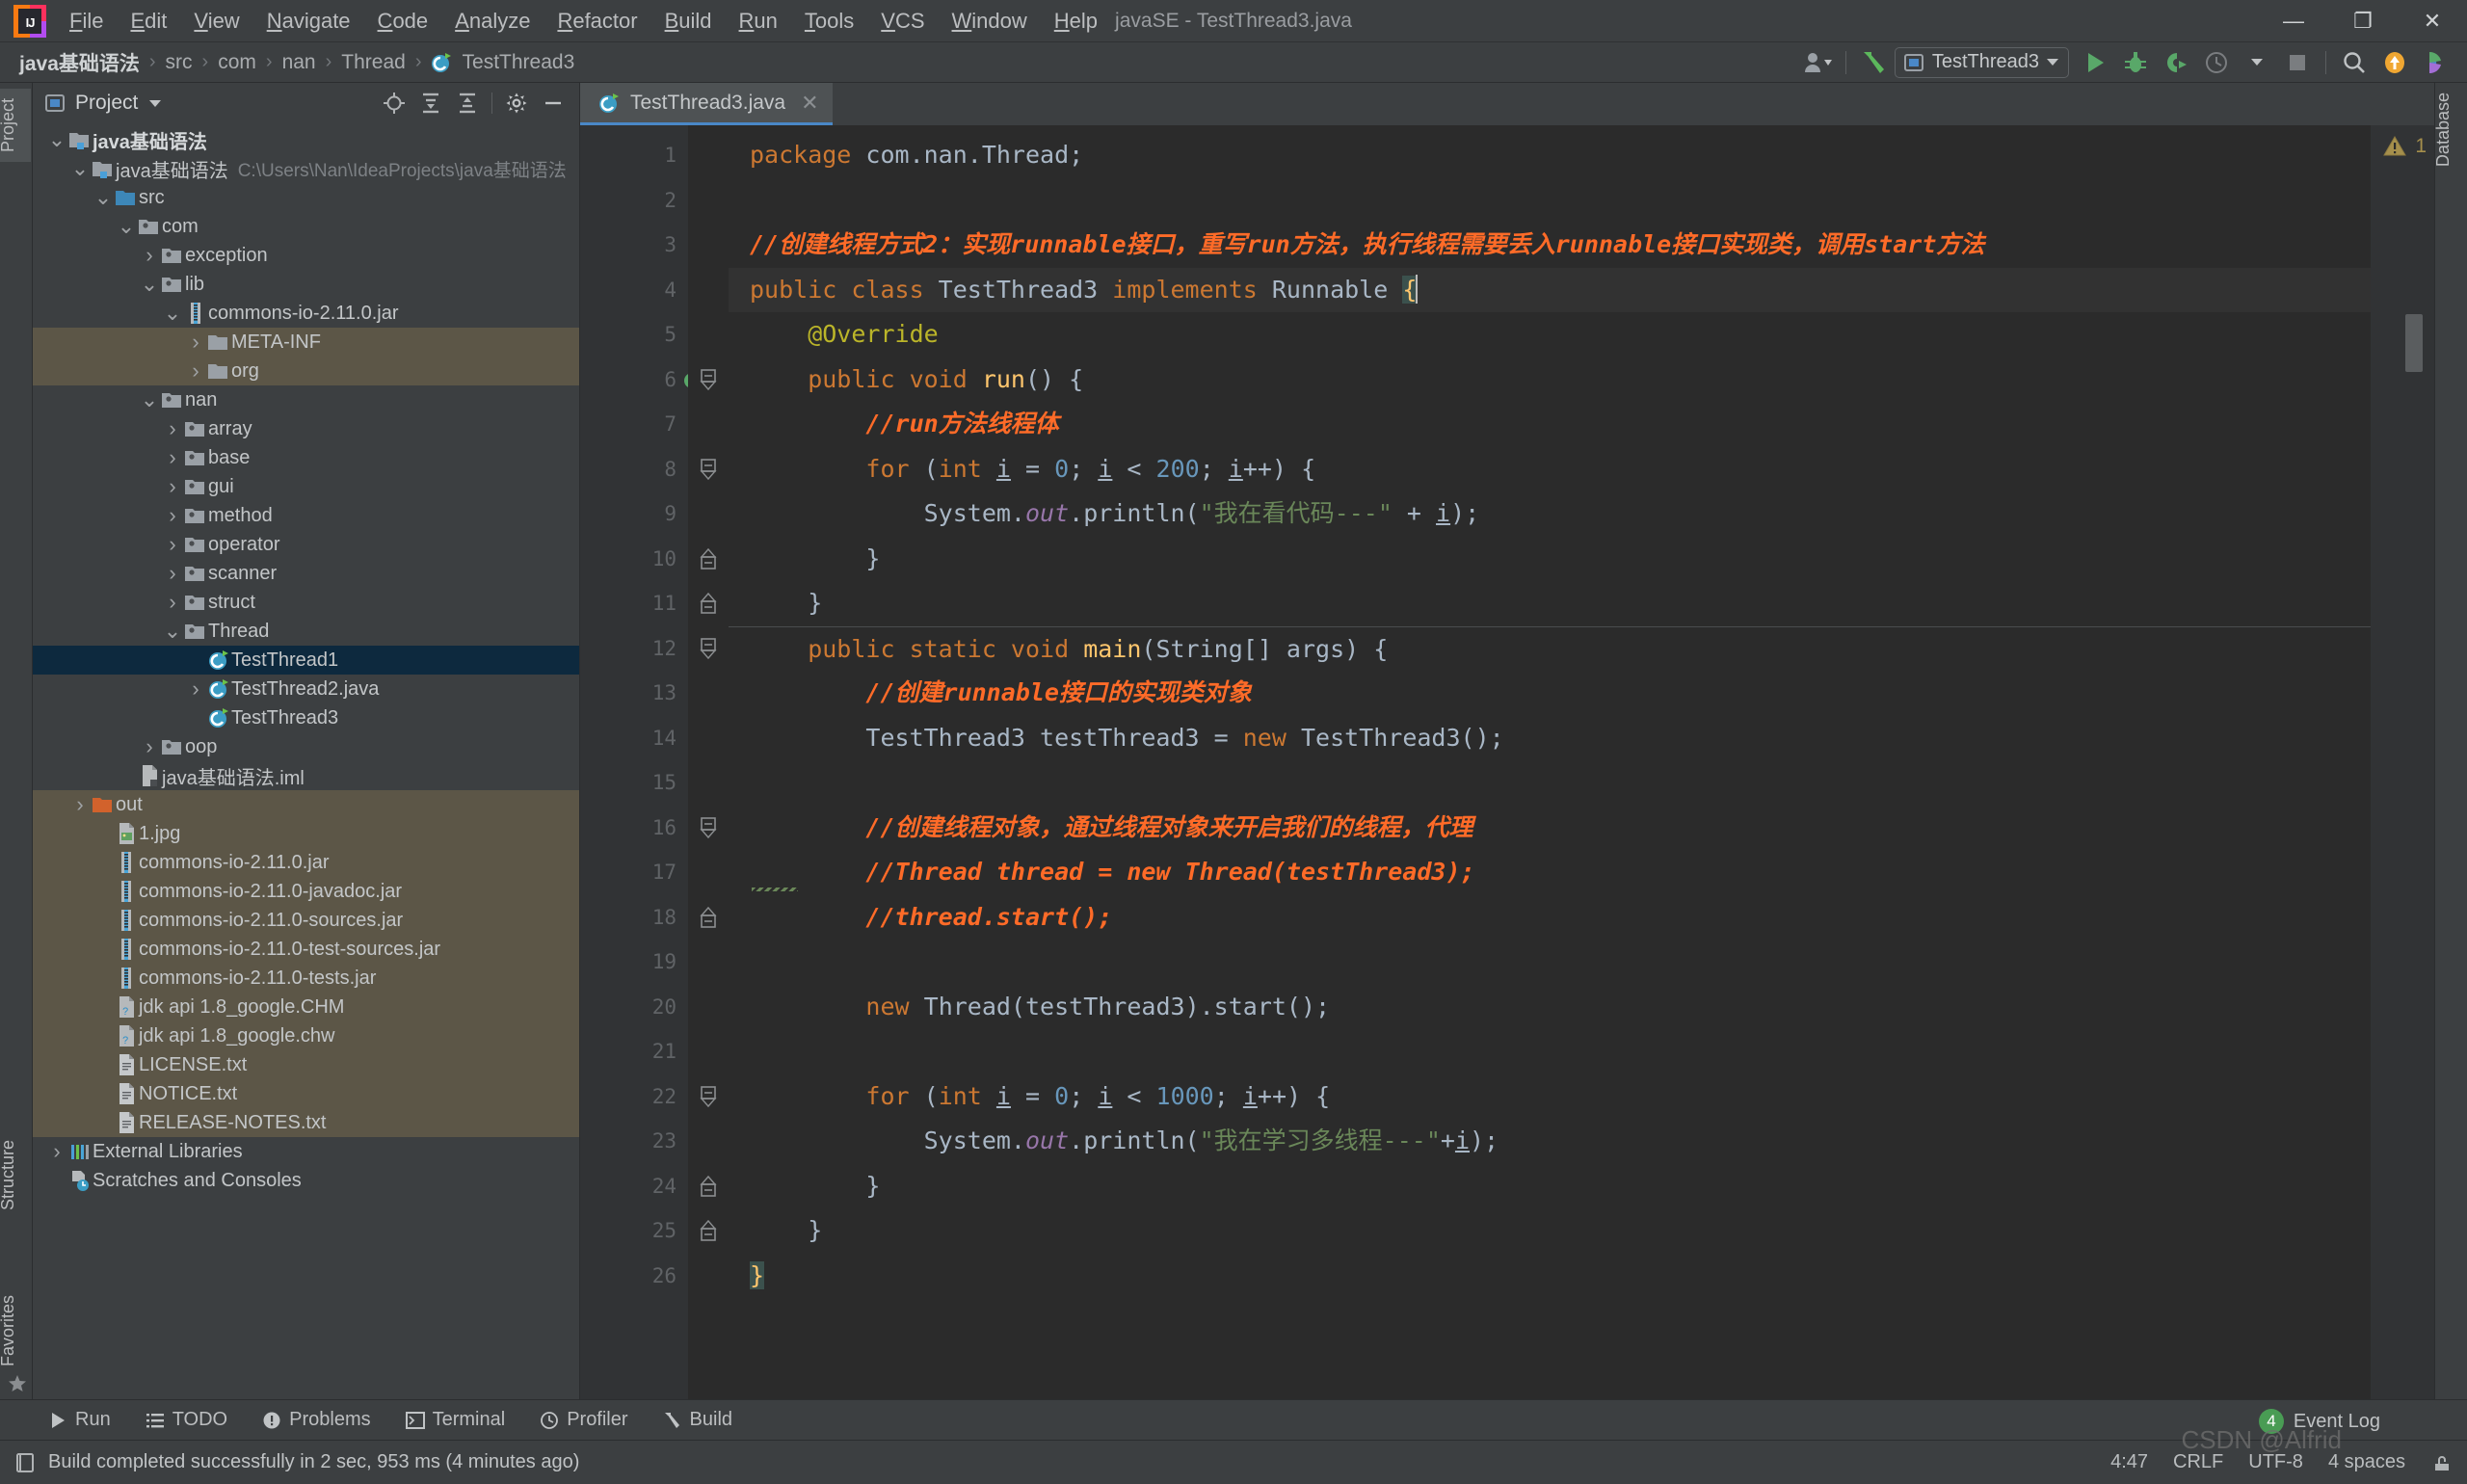  What do you see at coordinates (2449, 130) in the screenshot?
I see `sidebar-item-database: Database` at bounding box center [2449, 130].